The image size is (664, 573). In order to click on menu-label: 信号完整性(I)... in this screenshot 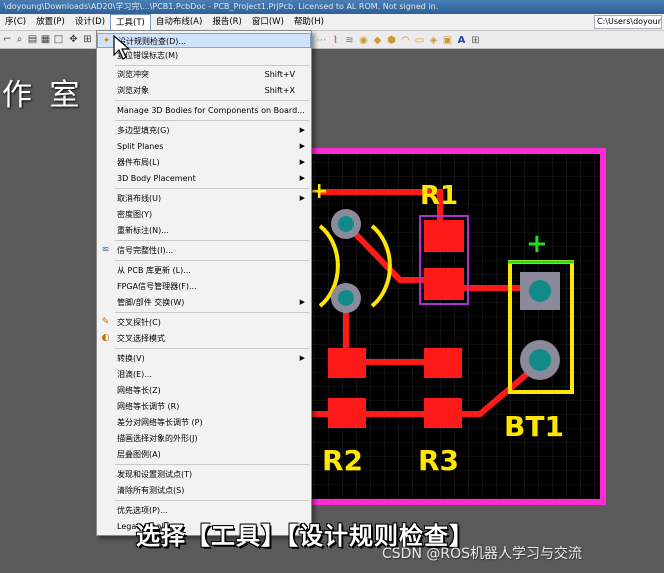, I will do `click(145, 250)`.